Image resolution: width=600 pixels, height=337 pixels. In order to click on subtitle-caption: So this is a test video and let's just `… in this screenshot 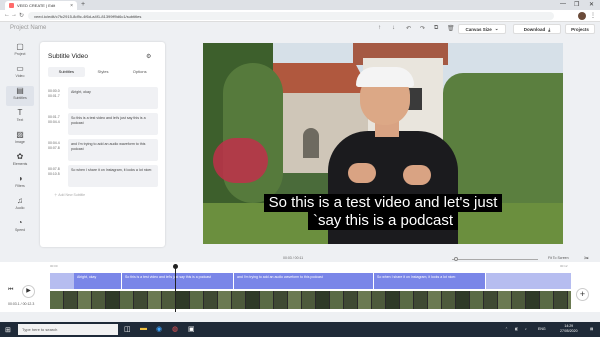, I will do `click(383, 212)`.